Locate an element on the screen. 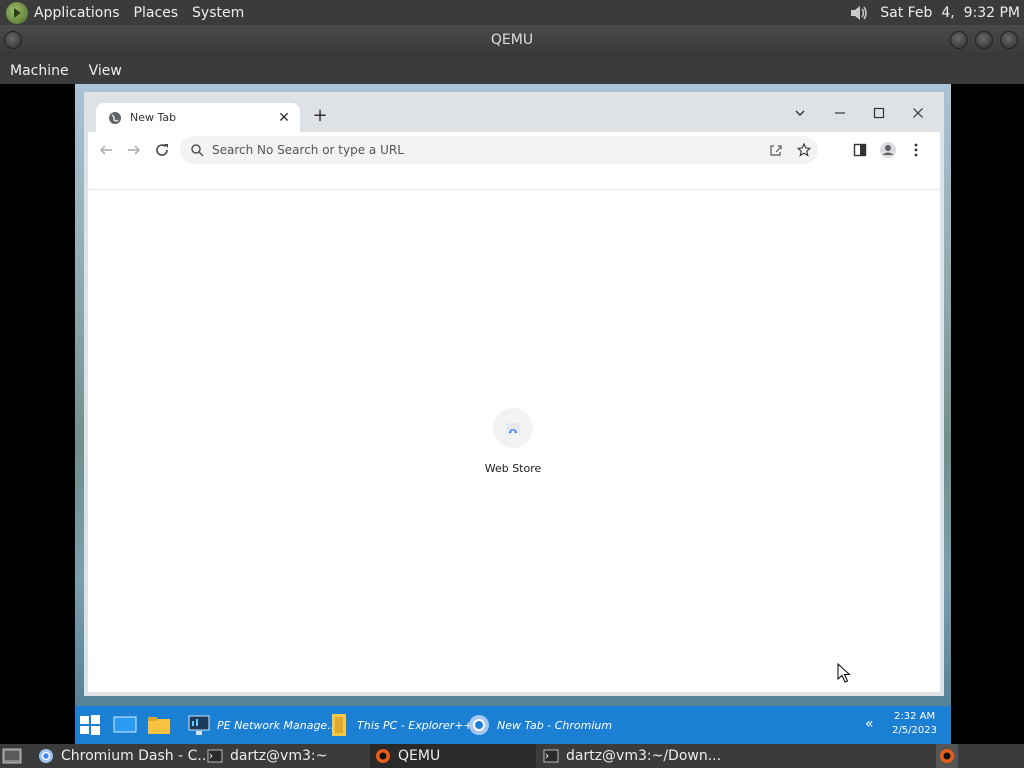 The width and height of the screenshot is (1024, 768). gnome-foot-icon is located at coordinates (17, 12).